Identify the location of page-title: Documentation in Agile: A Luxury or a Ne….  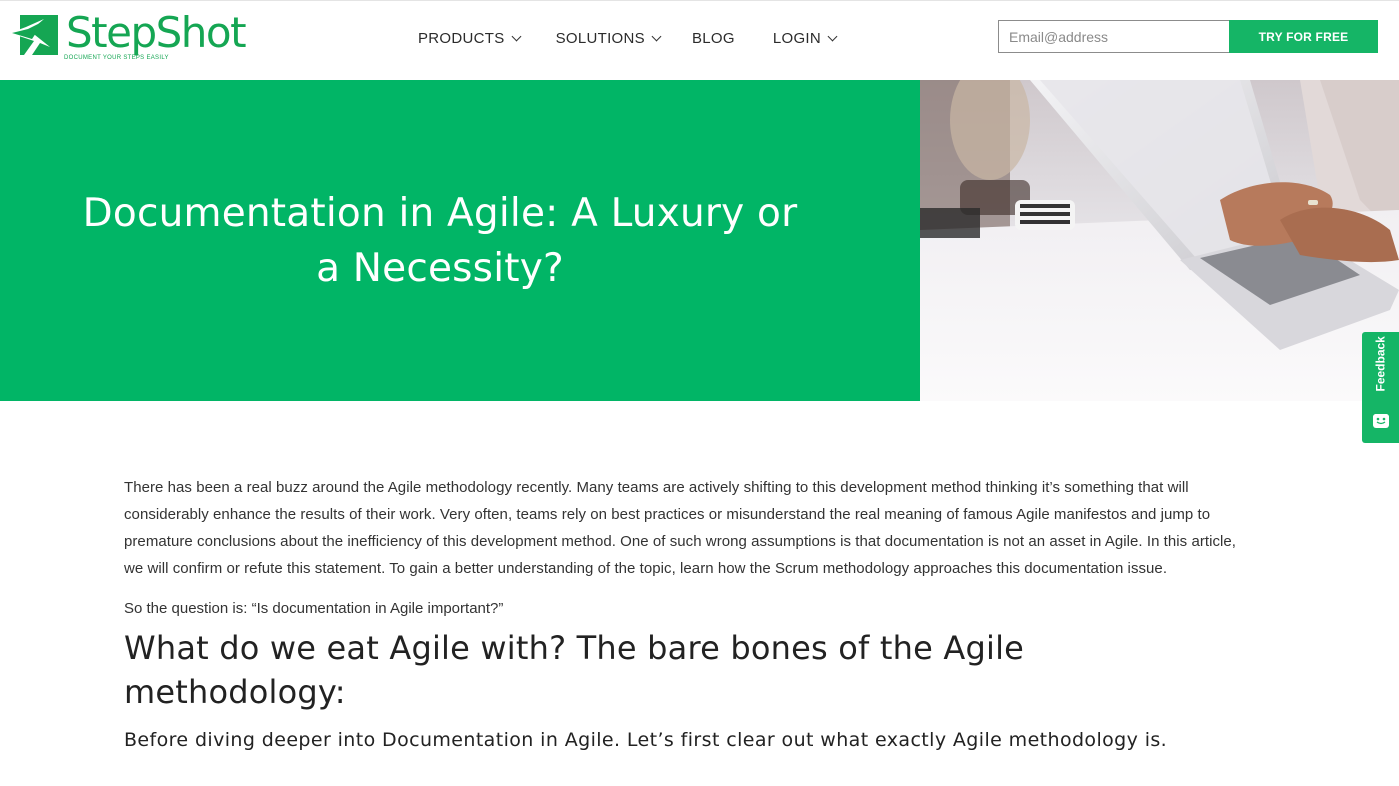
(440, 241).